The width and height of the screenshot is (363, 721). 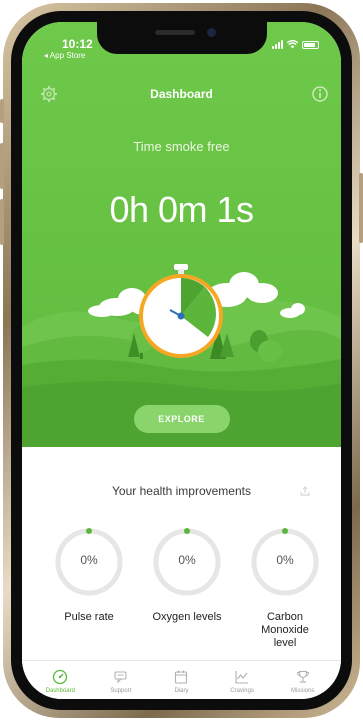 What do you see at coordinates (187, 617) in the screenshot?
I see `gauge-label: Oxygen levels` at bounding box center [187, 617].